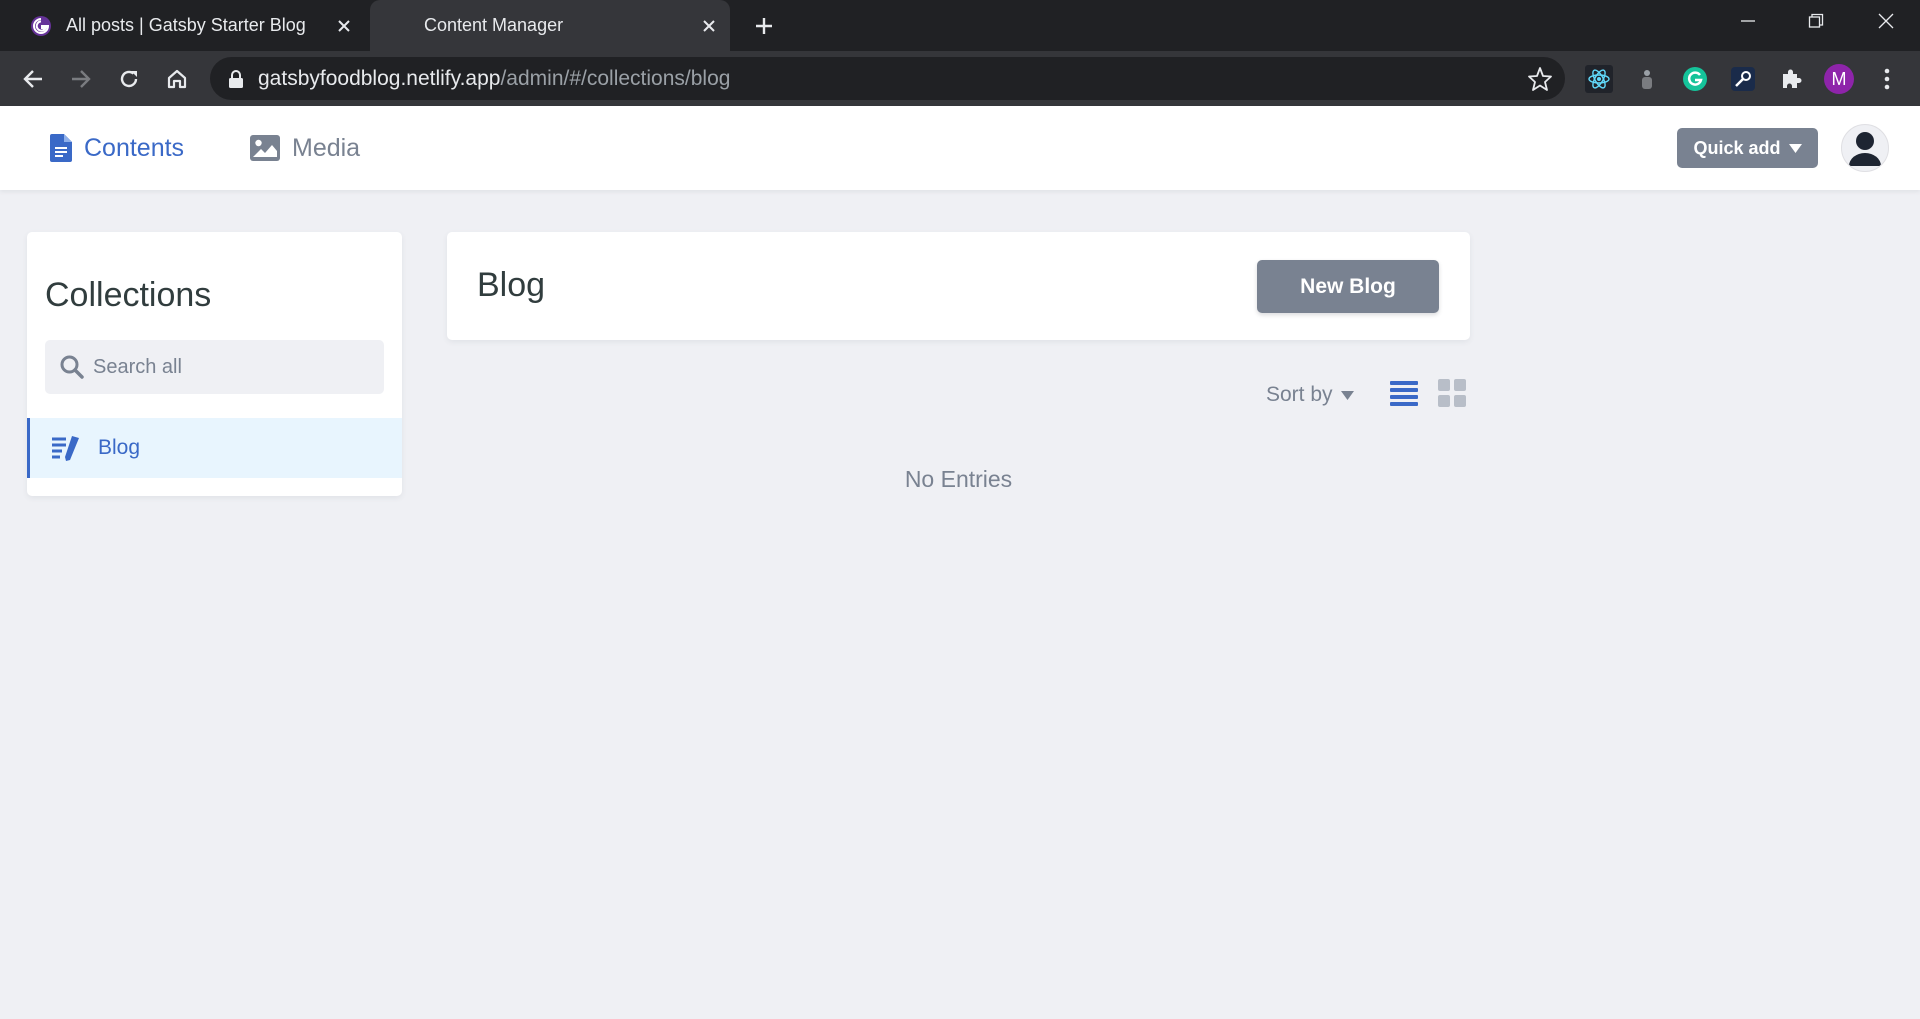  What do you see at coordinates (228, 367) in the screenshot?
I see `search-input` at bounding box center [228, 367].